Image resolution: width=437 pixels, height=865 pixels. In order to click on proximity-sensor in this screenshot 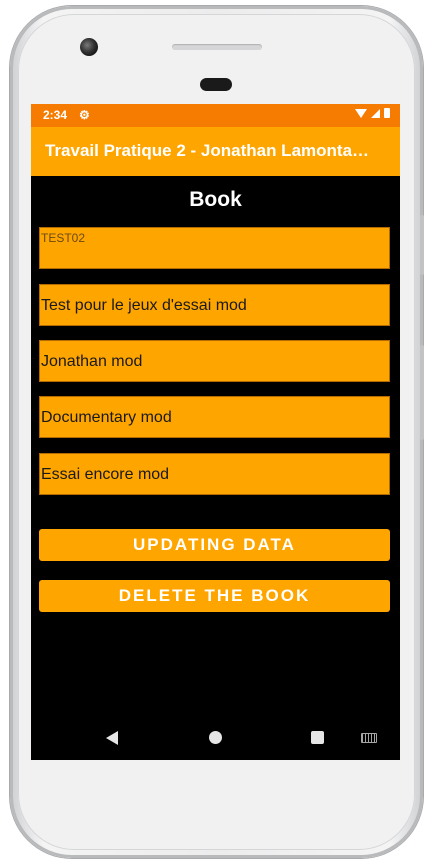, I will do `click(216, 84)`.